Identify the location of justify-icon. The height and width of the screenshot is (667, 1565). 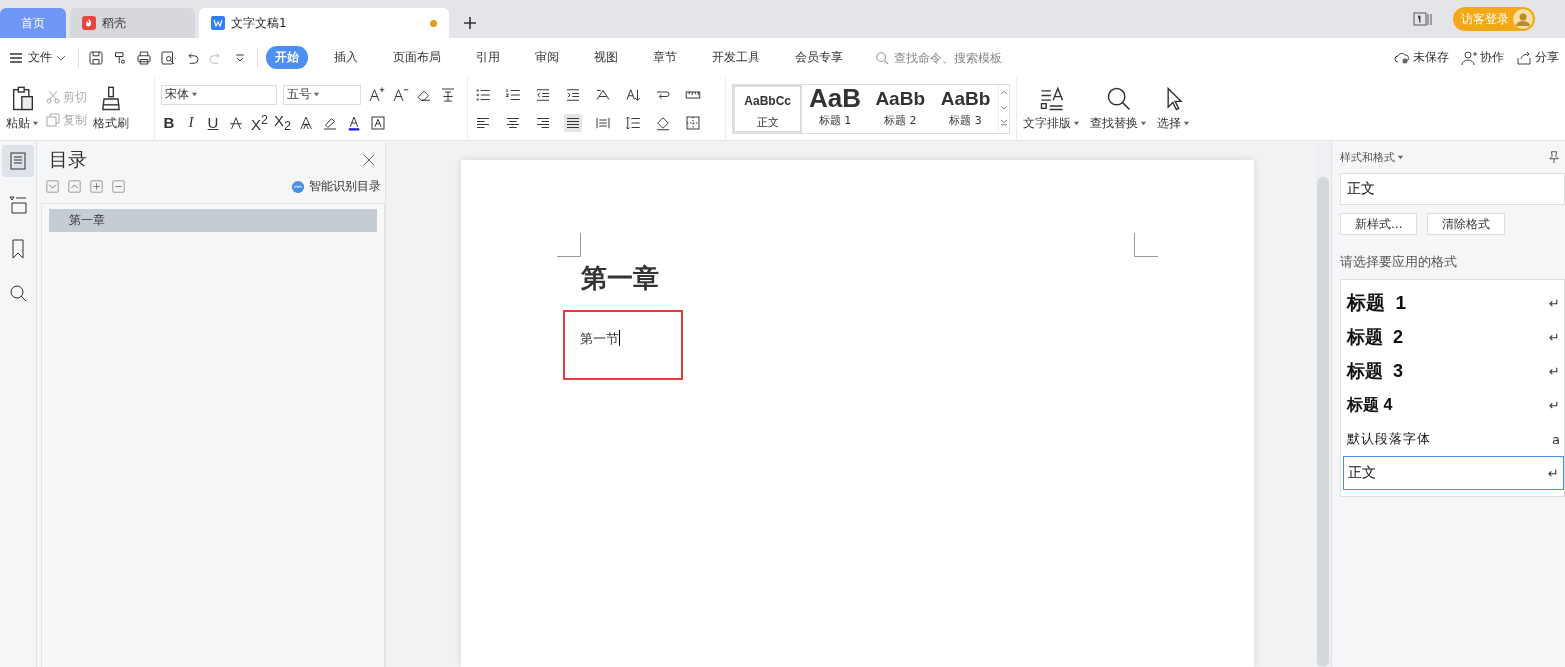
(573, 122).